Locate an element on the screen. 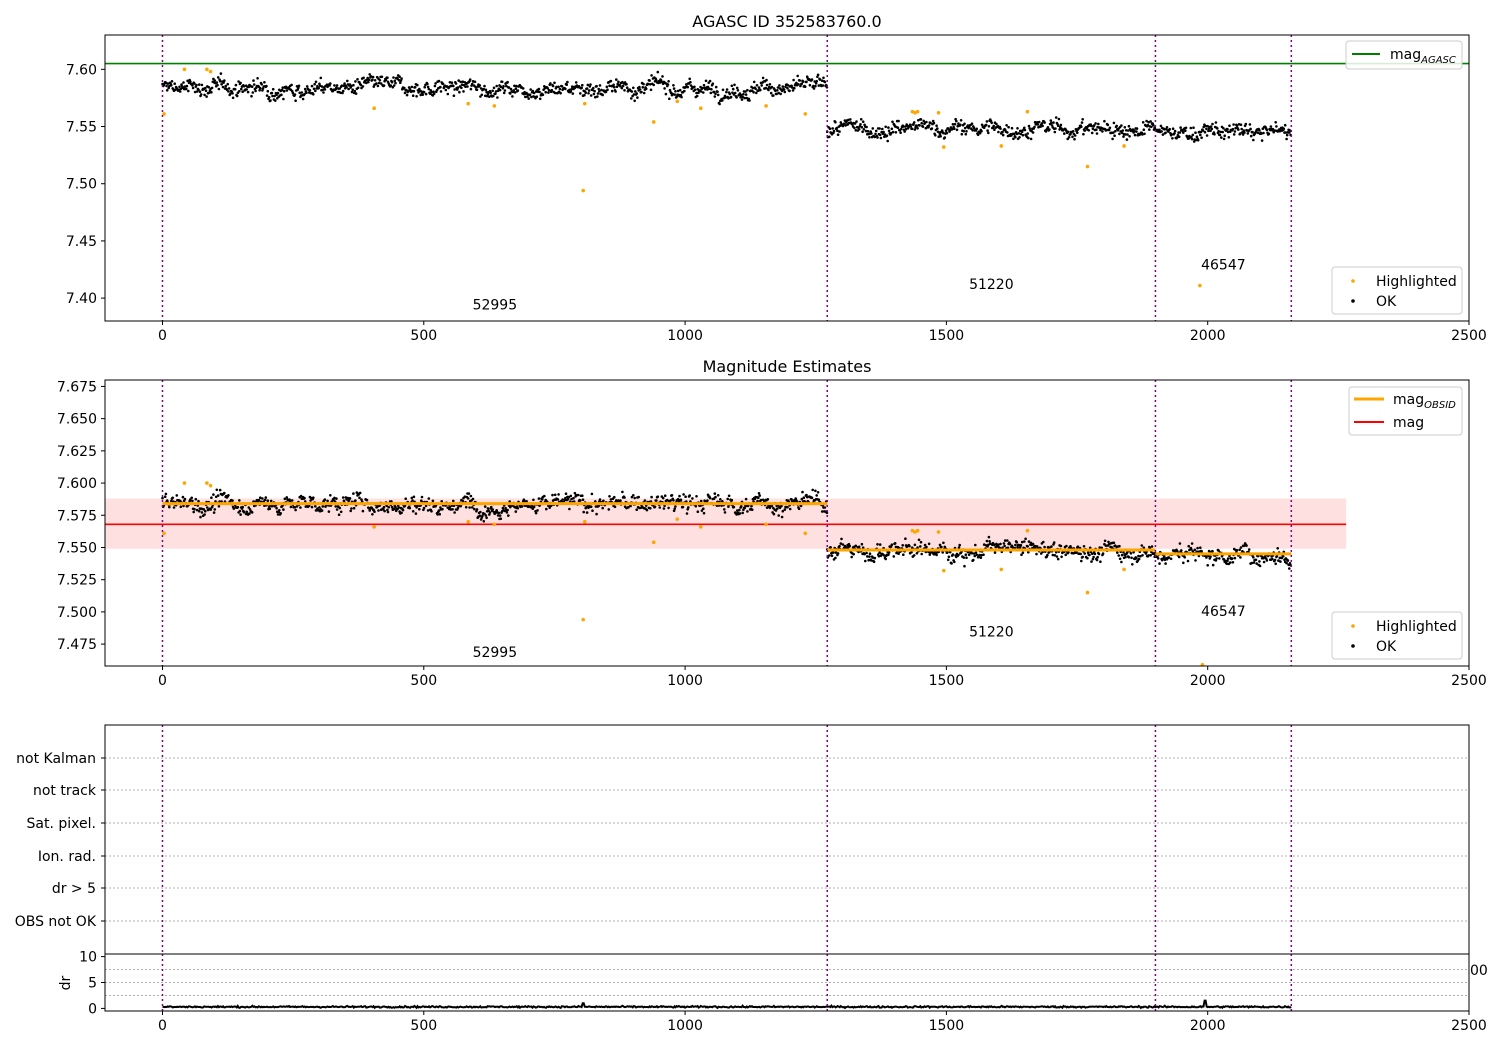 The image size is (1500, 1050). flag-category-label: Sat. pixel. is located at coordinates (61, 824).